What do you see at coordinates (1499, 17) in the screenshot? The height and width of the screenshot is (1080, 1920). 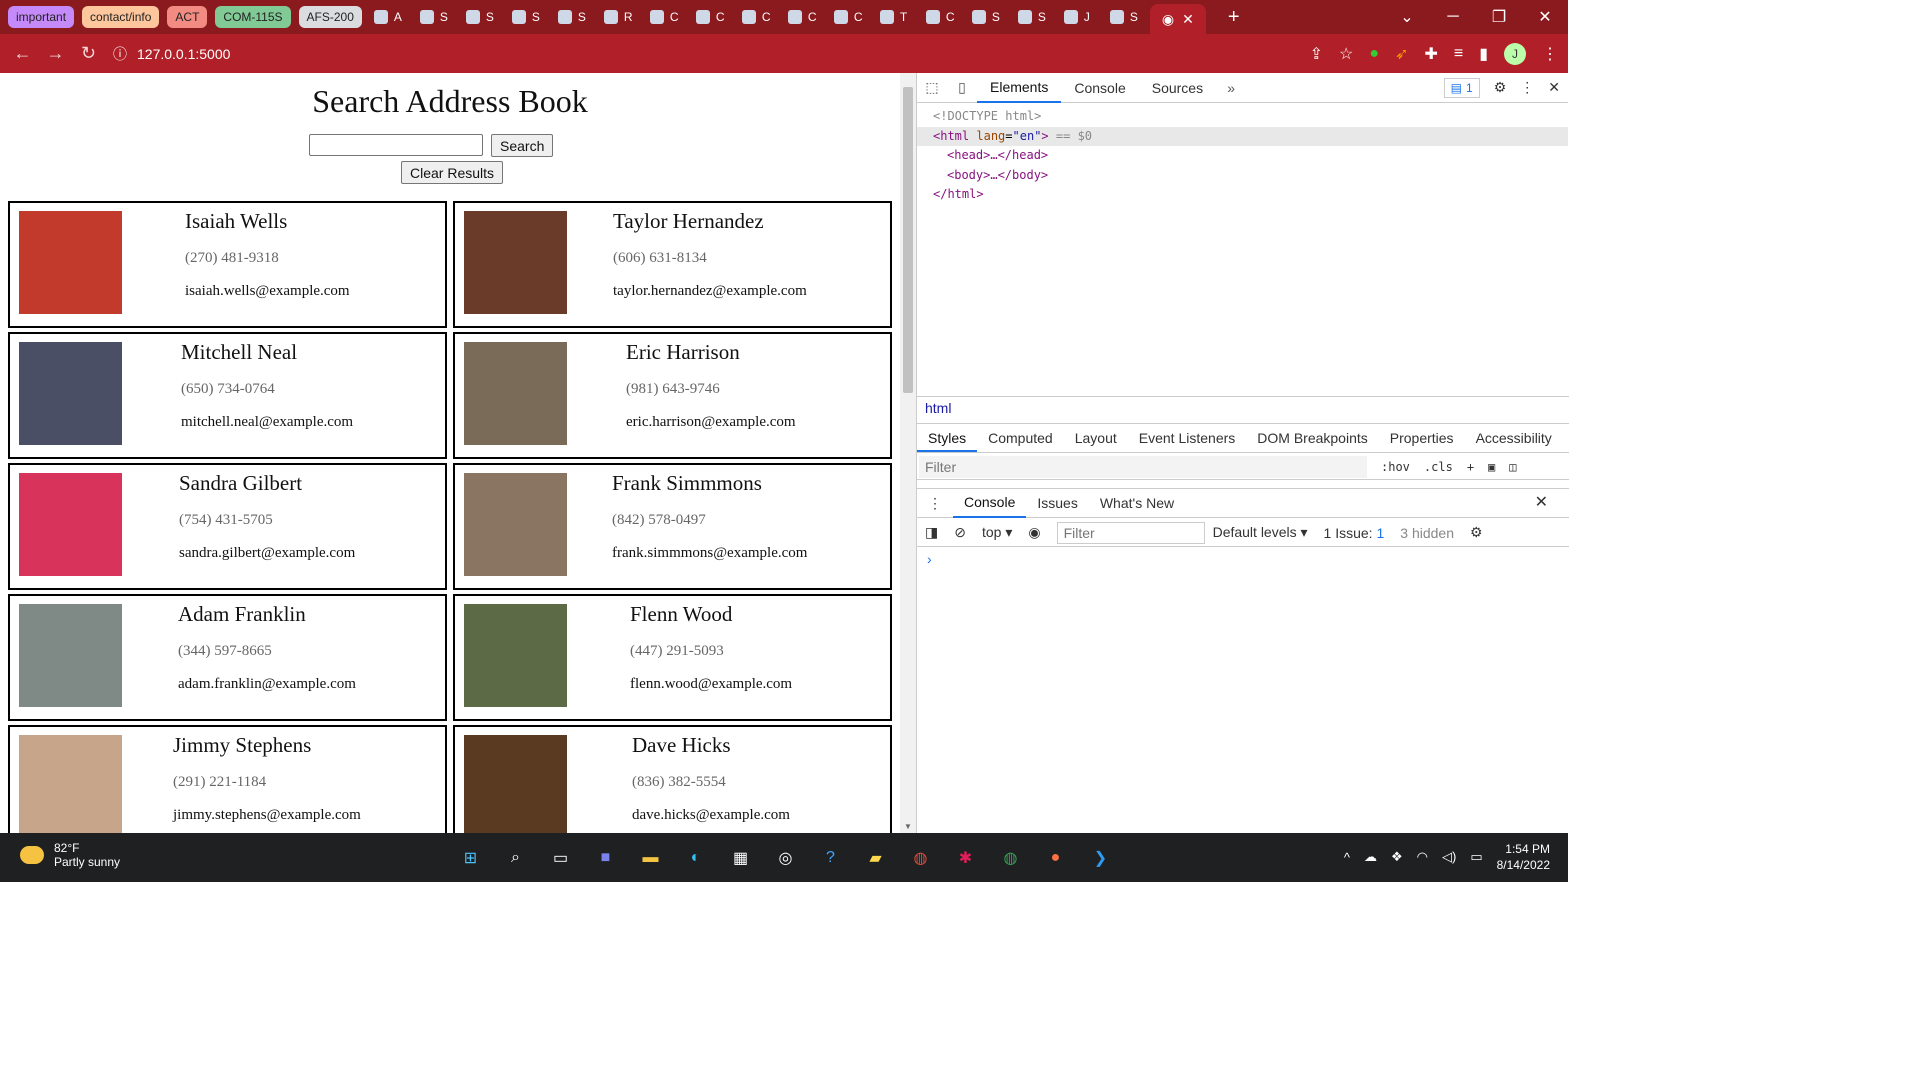 I see `restore-button: ❐` at bounding box center [1499, 17].